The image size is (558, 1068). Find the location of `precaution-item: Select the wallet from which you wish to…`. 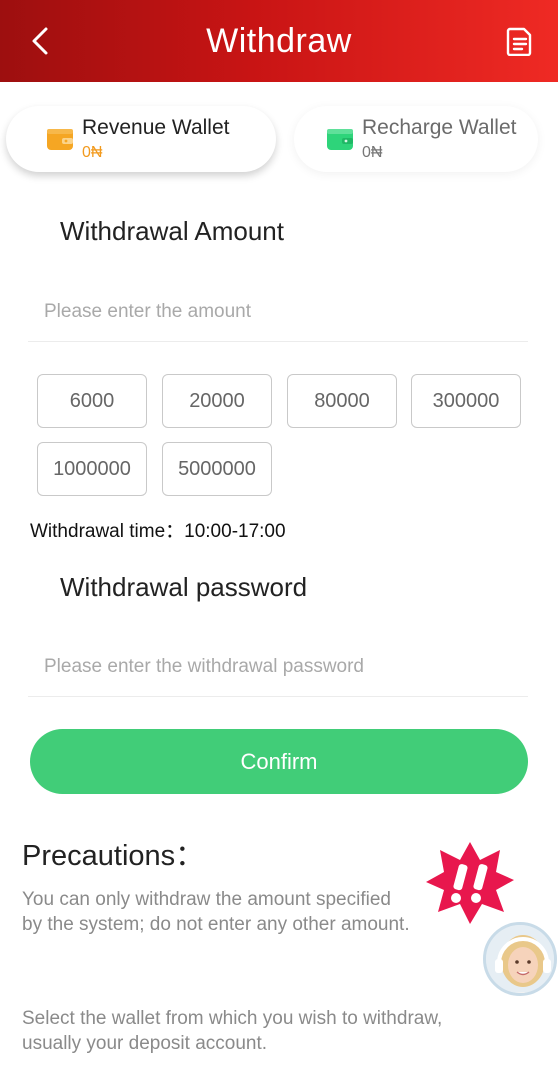

precaution-item: Select the wallet from which you wish to… is located at coordinates (232, 1031).